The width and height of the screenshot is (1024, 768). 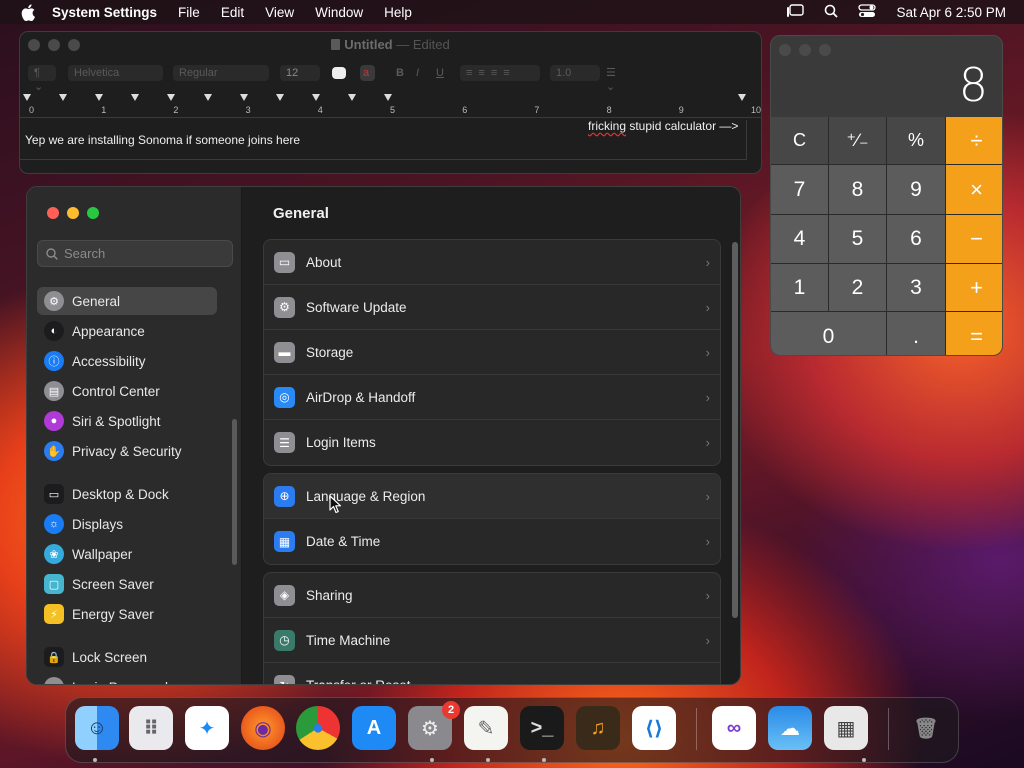 I want to click on percent-key: %, so click(x=916, y=140).